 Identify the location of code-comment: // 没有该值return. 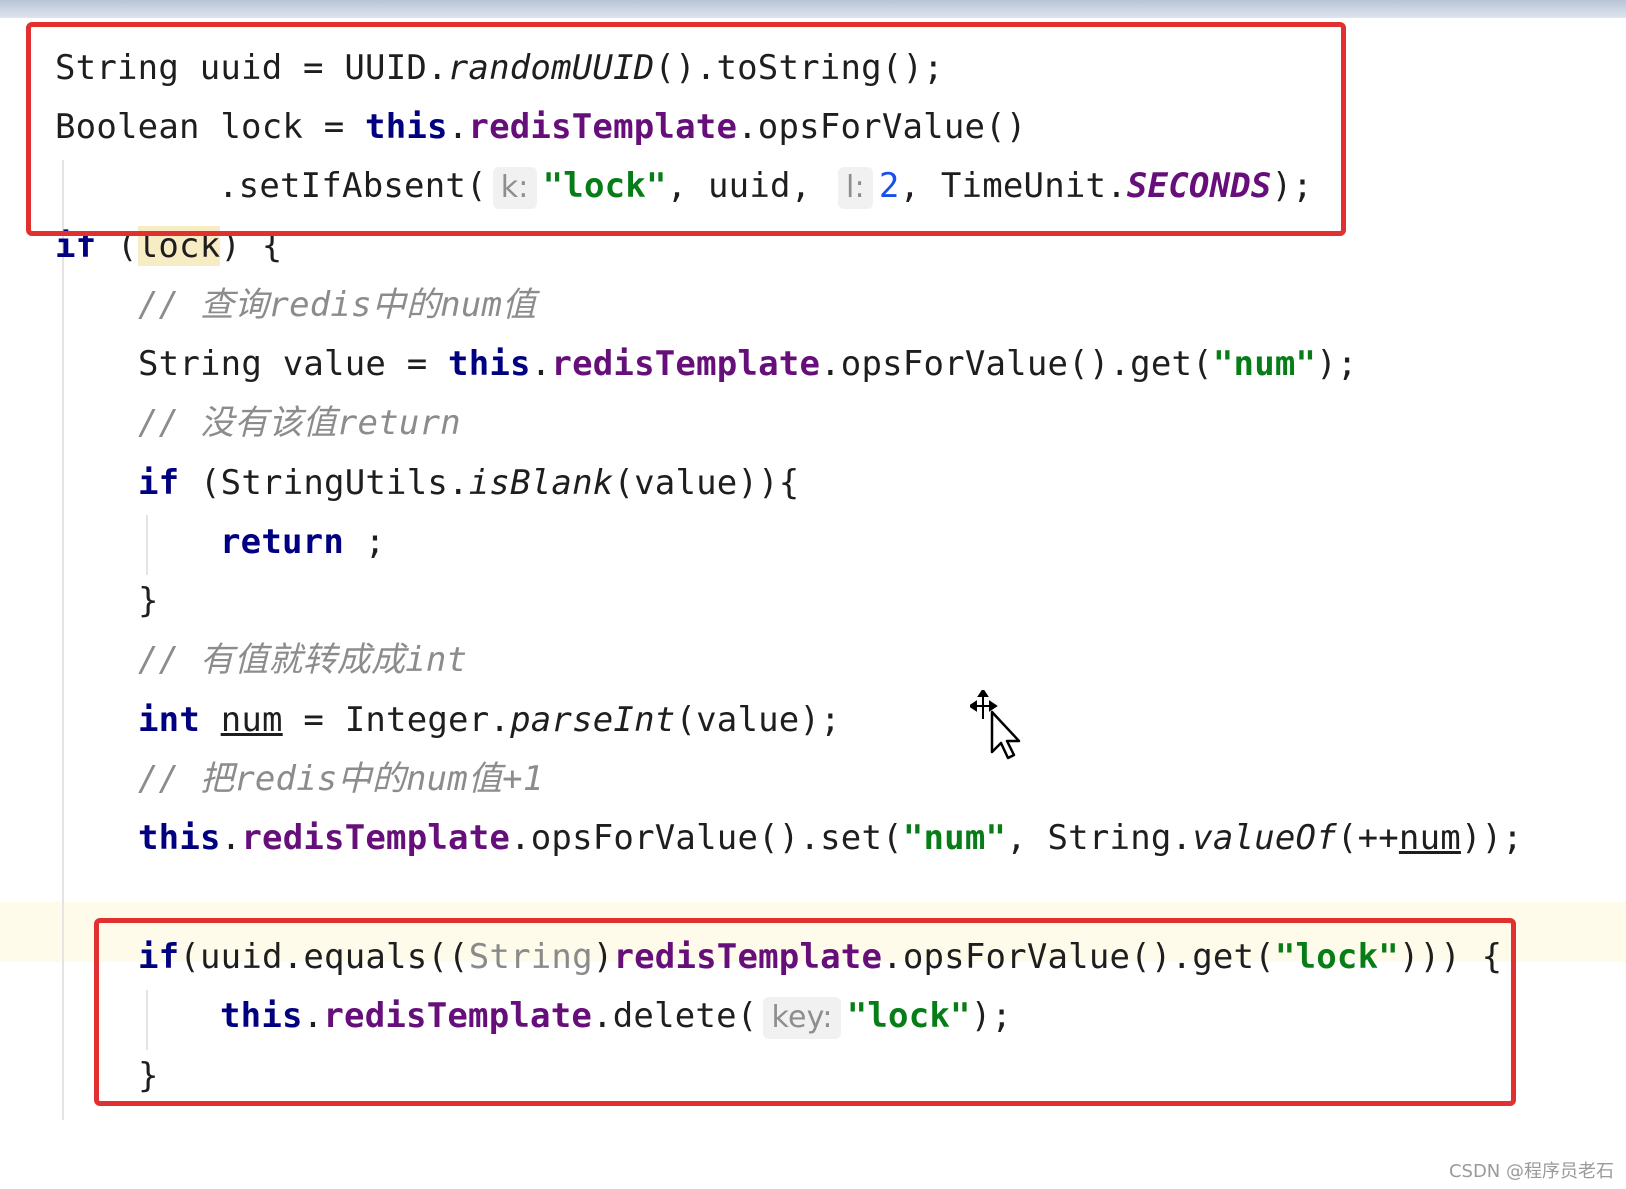
(299, 423).